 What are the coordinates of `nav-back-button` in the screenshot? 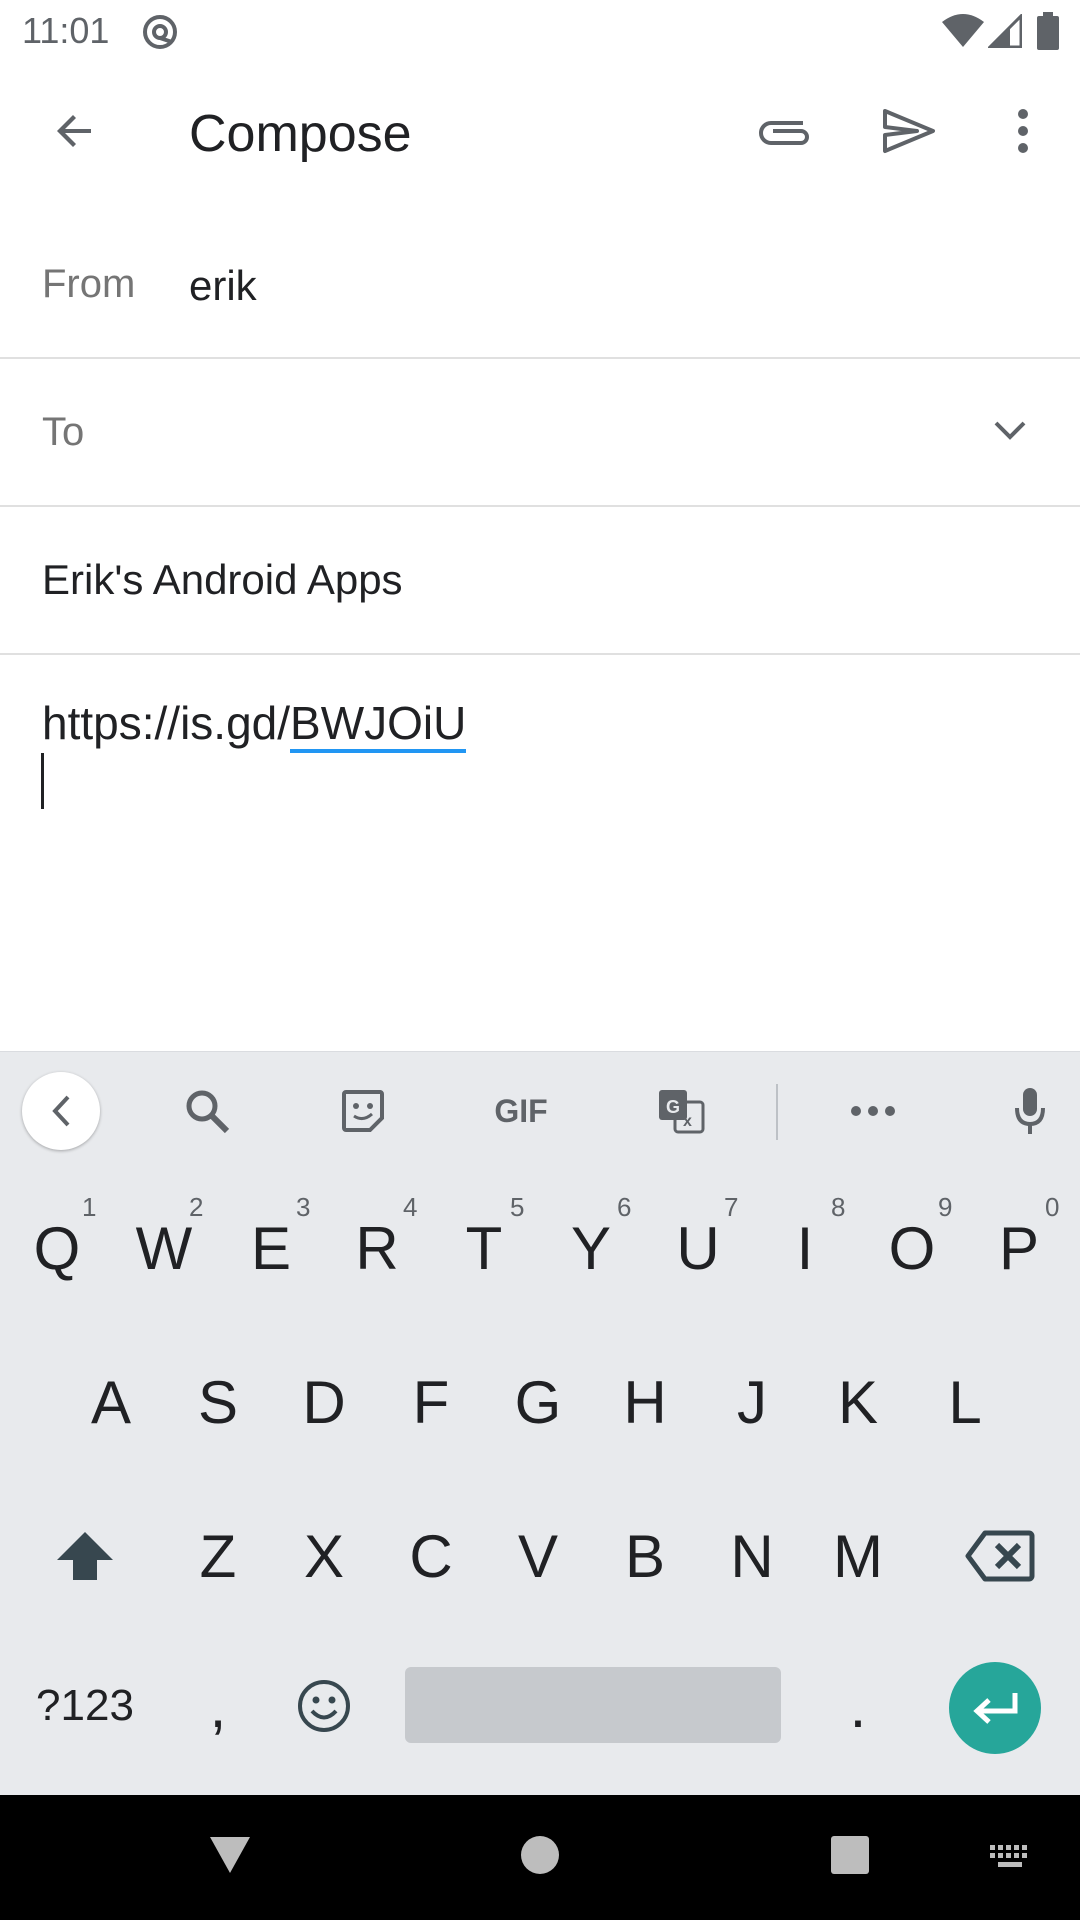 It's located at (230, 1855).